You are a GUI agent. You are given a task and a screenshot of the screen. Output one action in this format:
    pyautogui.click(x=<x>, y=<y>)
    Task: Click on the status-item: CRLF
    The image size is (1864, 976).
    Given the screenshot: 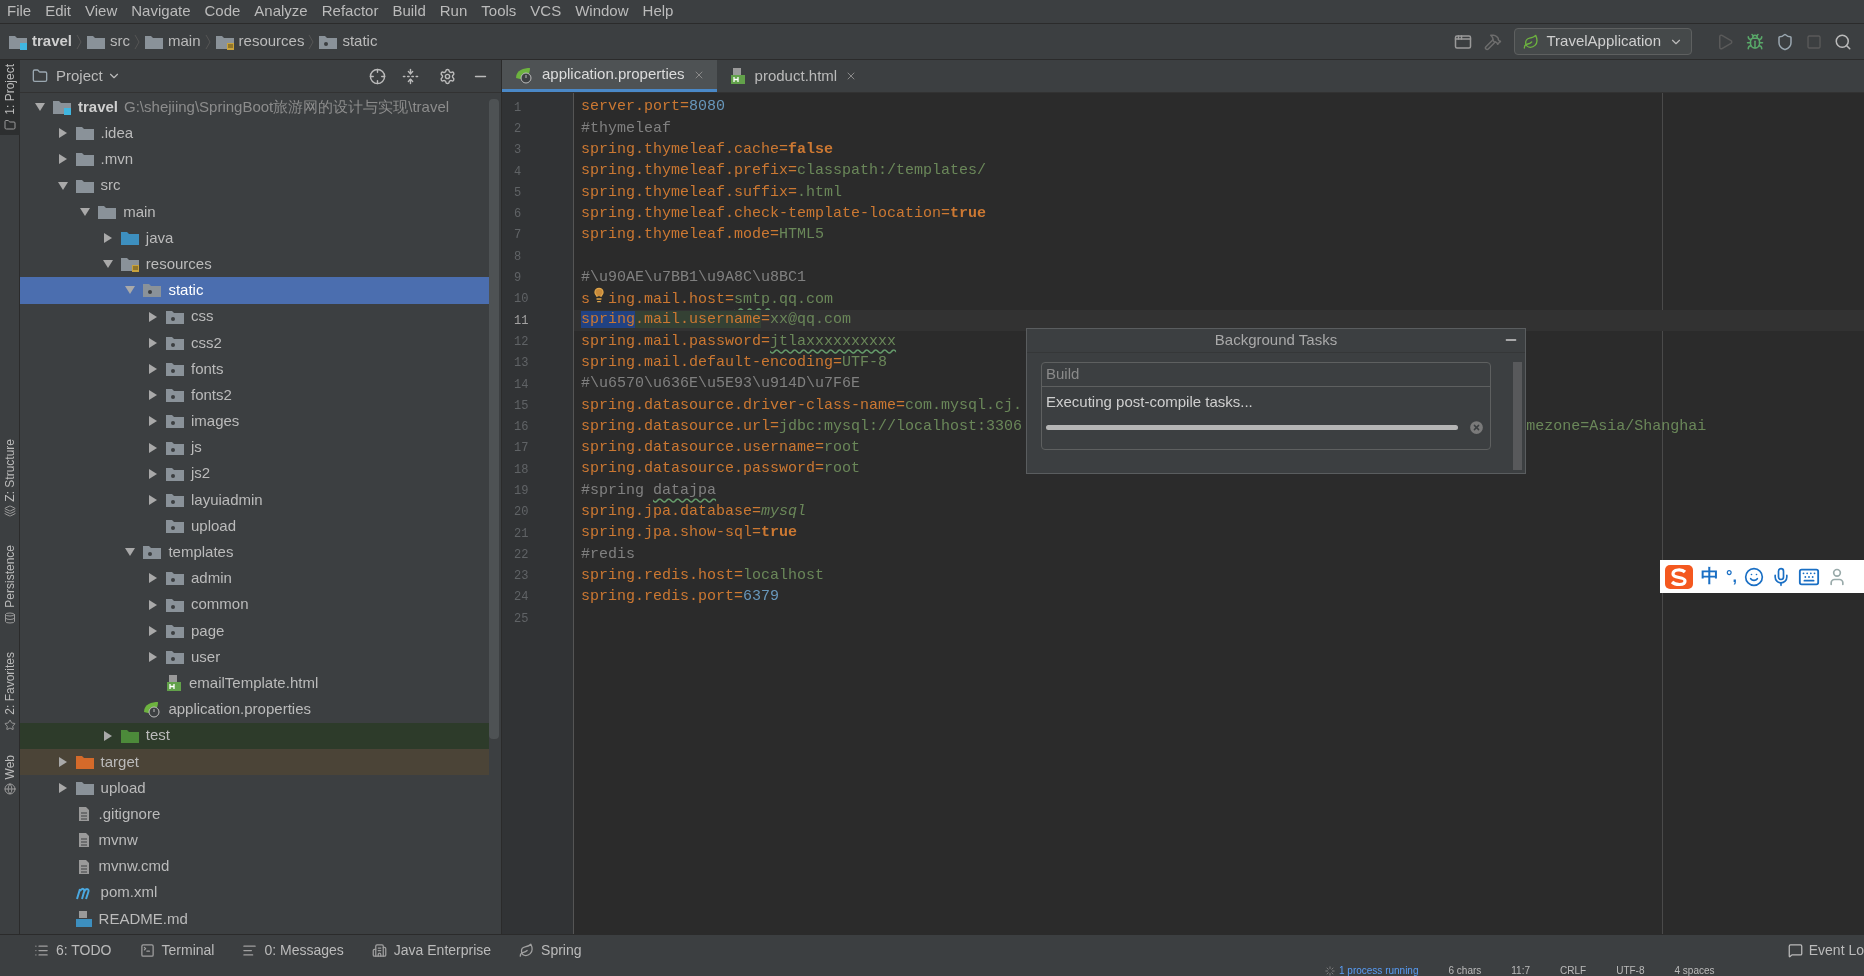 What is the action you would take?
    pyautogui.click(x=1573, y=970)
    